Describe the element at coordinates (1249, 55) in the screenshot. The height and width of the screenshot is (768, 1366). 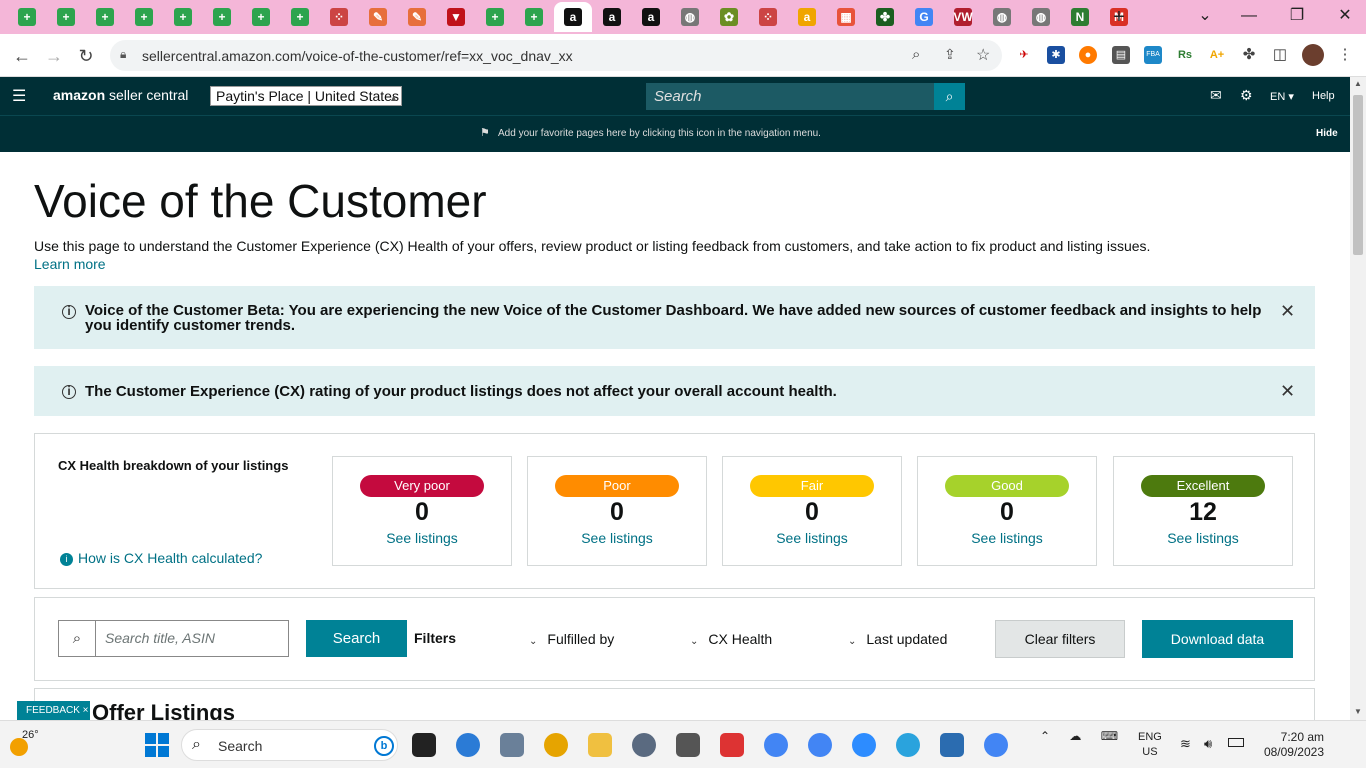
I see `extensions-puzzle-icon: ✤` at that location.